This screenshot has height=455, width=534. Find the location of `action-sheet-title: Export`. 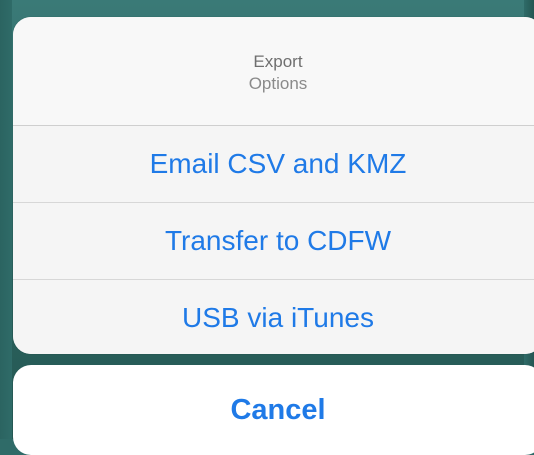

action-sheet-title: Export is located at coordinates (278, 61).